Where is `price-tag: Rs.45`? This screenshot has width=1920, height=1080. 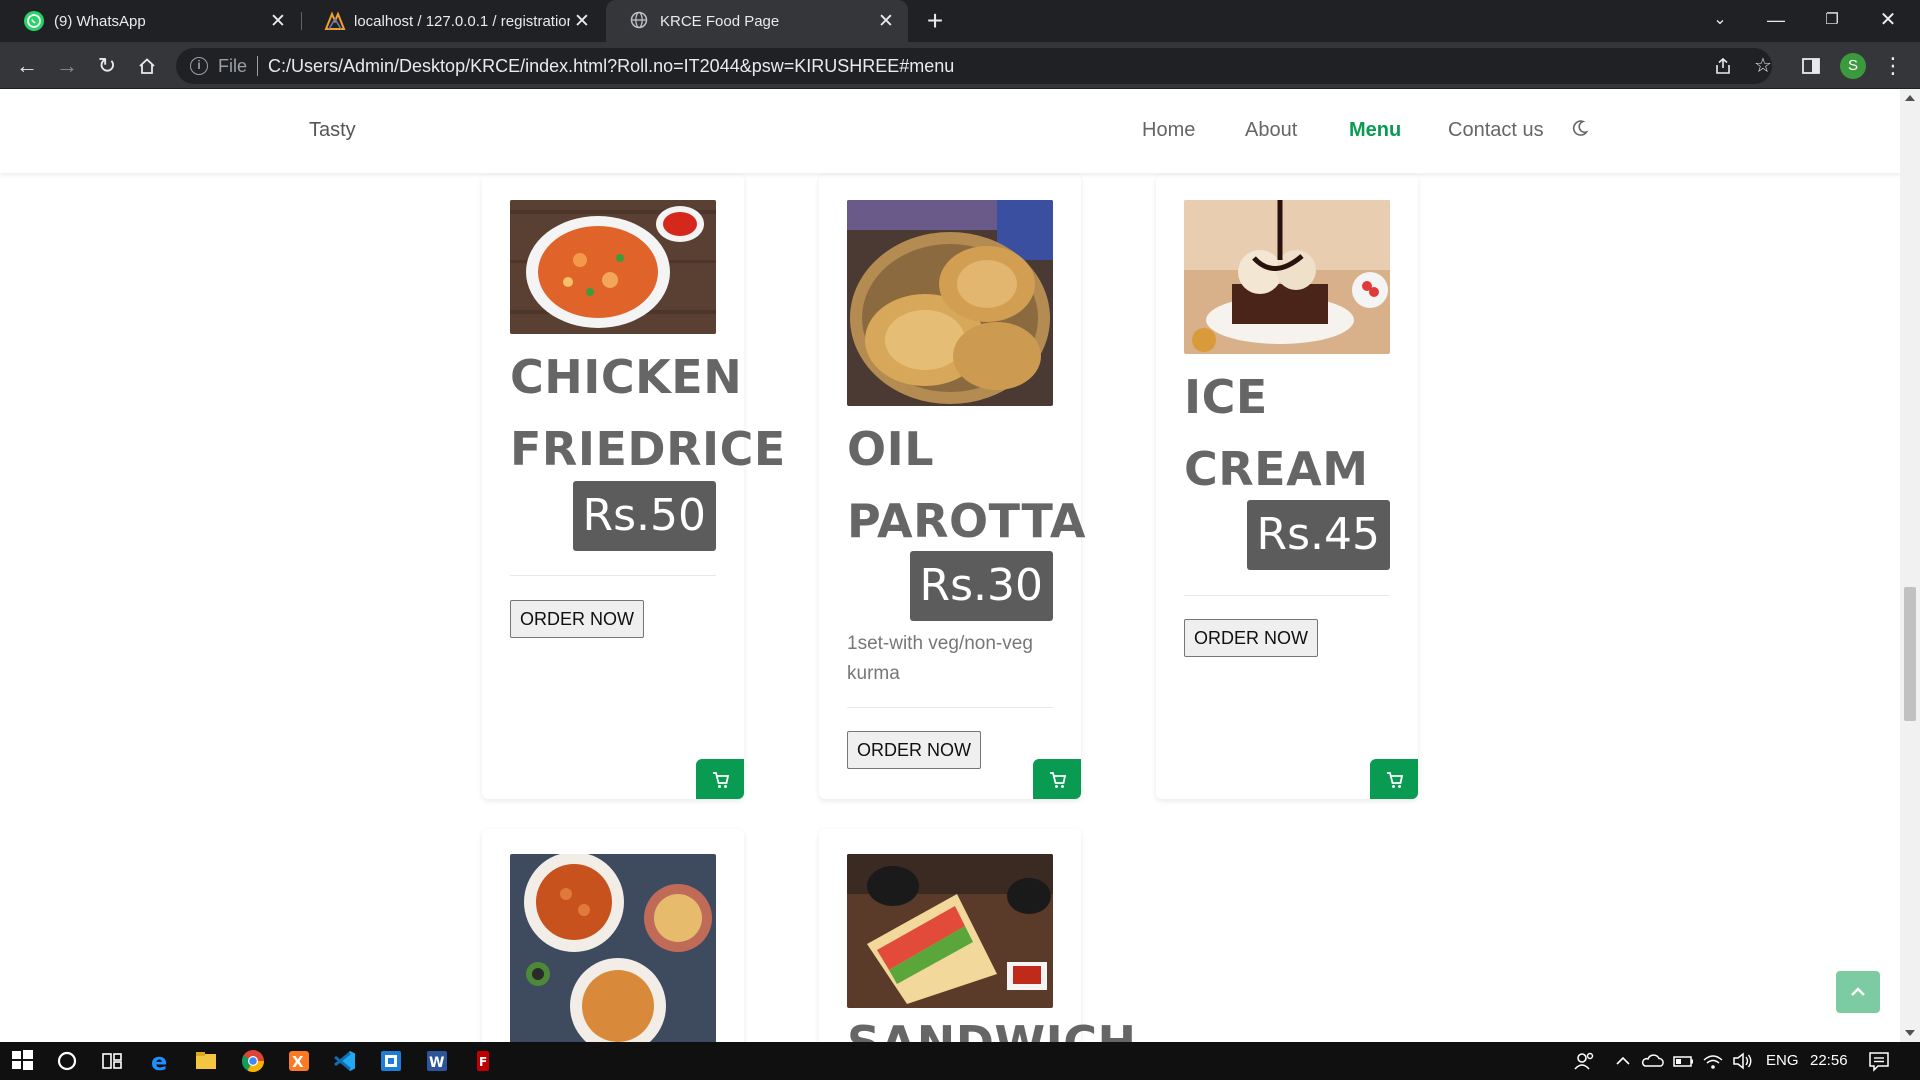
price-tag: Rs.45 is located at coordinates (1318, 535).